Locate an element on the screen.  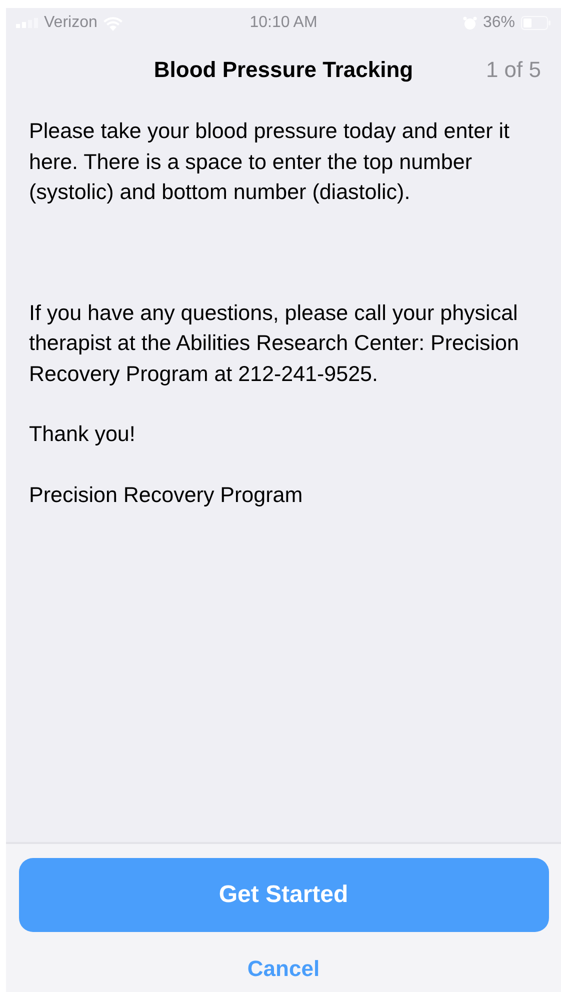
body-text: Precision Recovery Program is located at coordinates (166, 495).